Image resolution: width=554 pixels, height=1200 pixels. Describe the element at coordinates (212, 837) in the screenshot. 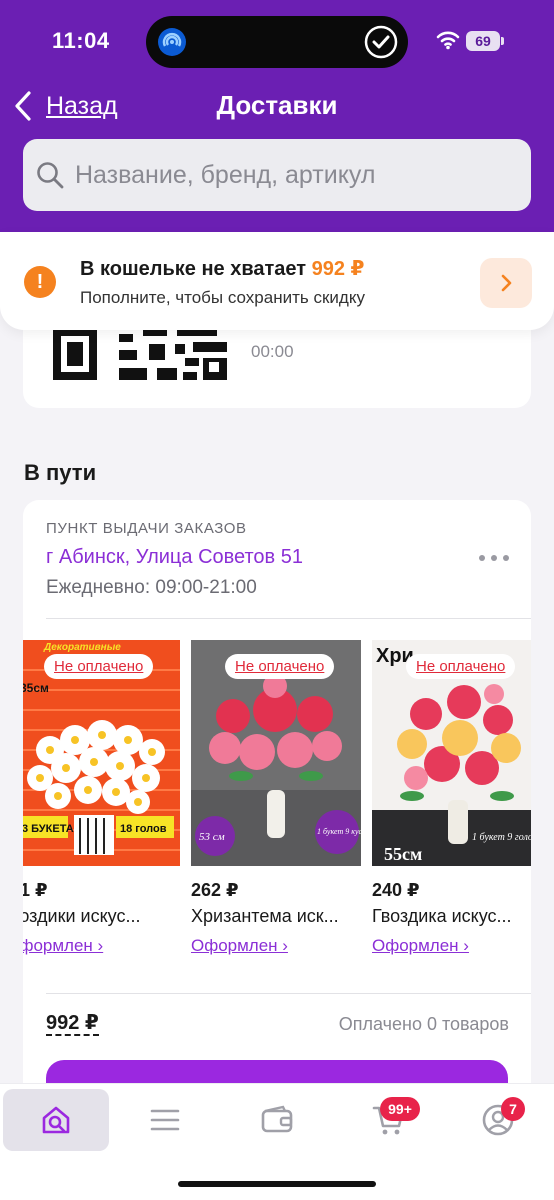

I see `product-image-caption: 53 см` at that location.